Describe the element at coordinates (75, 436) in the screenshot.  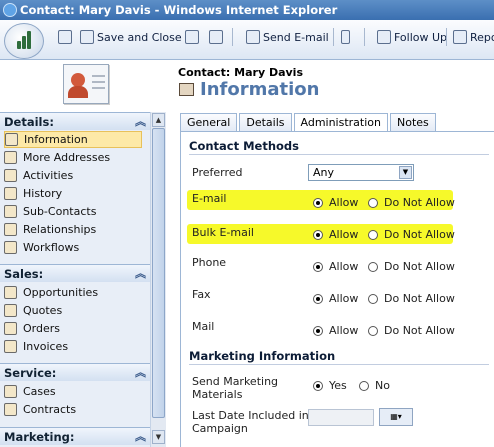
I see `marketing-section-header: Marketing: ︽` at that location.